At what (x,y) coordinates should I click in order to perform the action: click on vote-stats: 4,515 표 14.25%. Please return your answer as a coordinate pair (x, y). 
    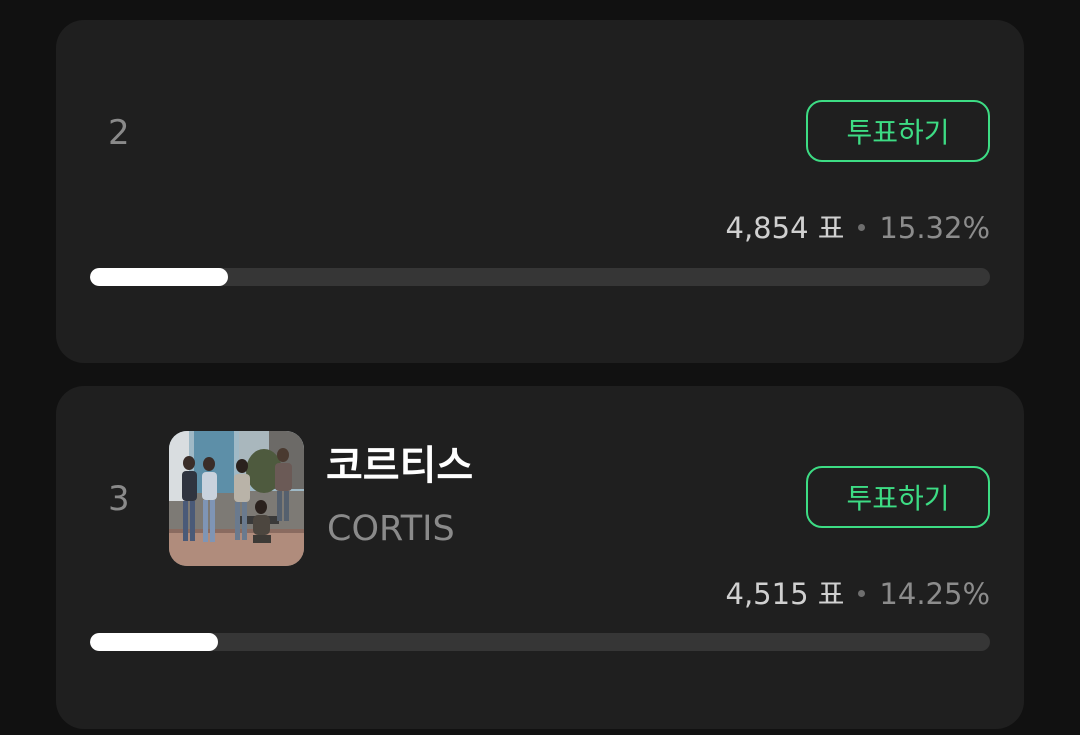
    Looking at the image, I should click on (858, 594).